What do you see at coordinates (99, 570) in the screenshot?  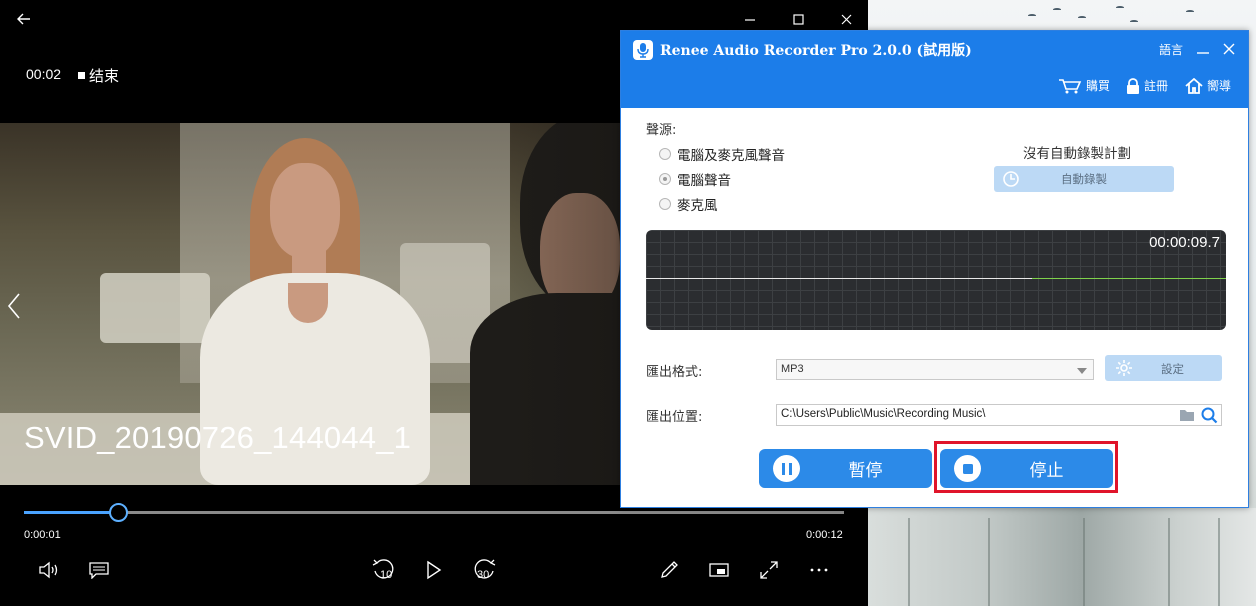 I see `subtitles-icon` at bounding box center [99, 570].